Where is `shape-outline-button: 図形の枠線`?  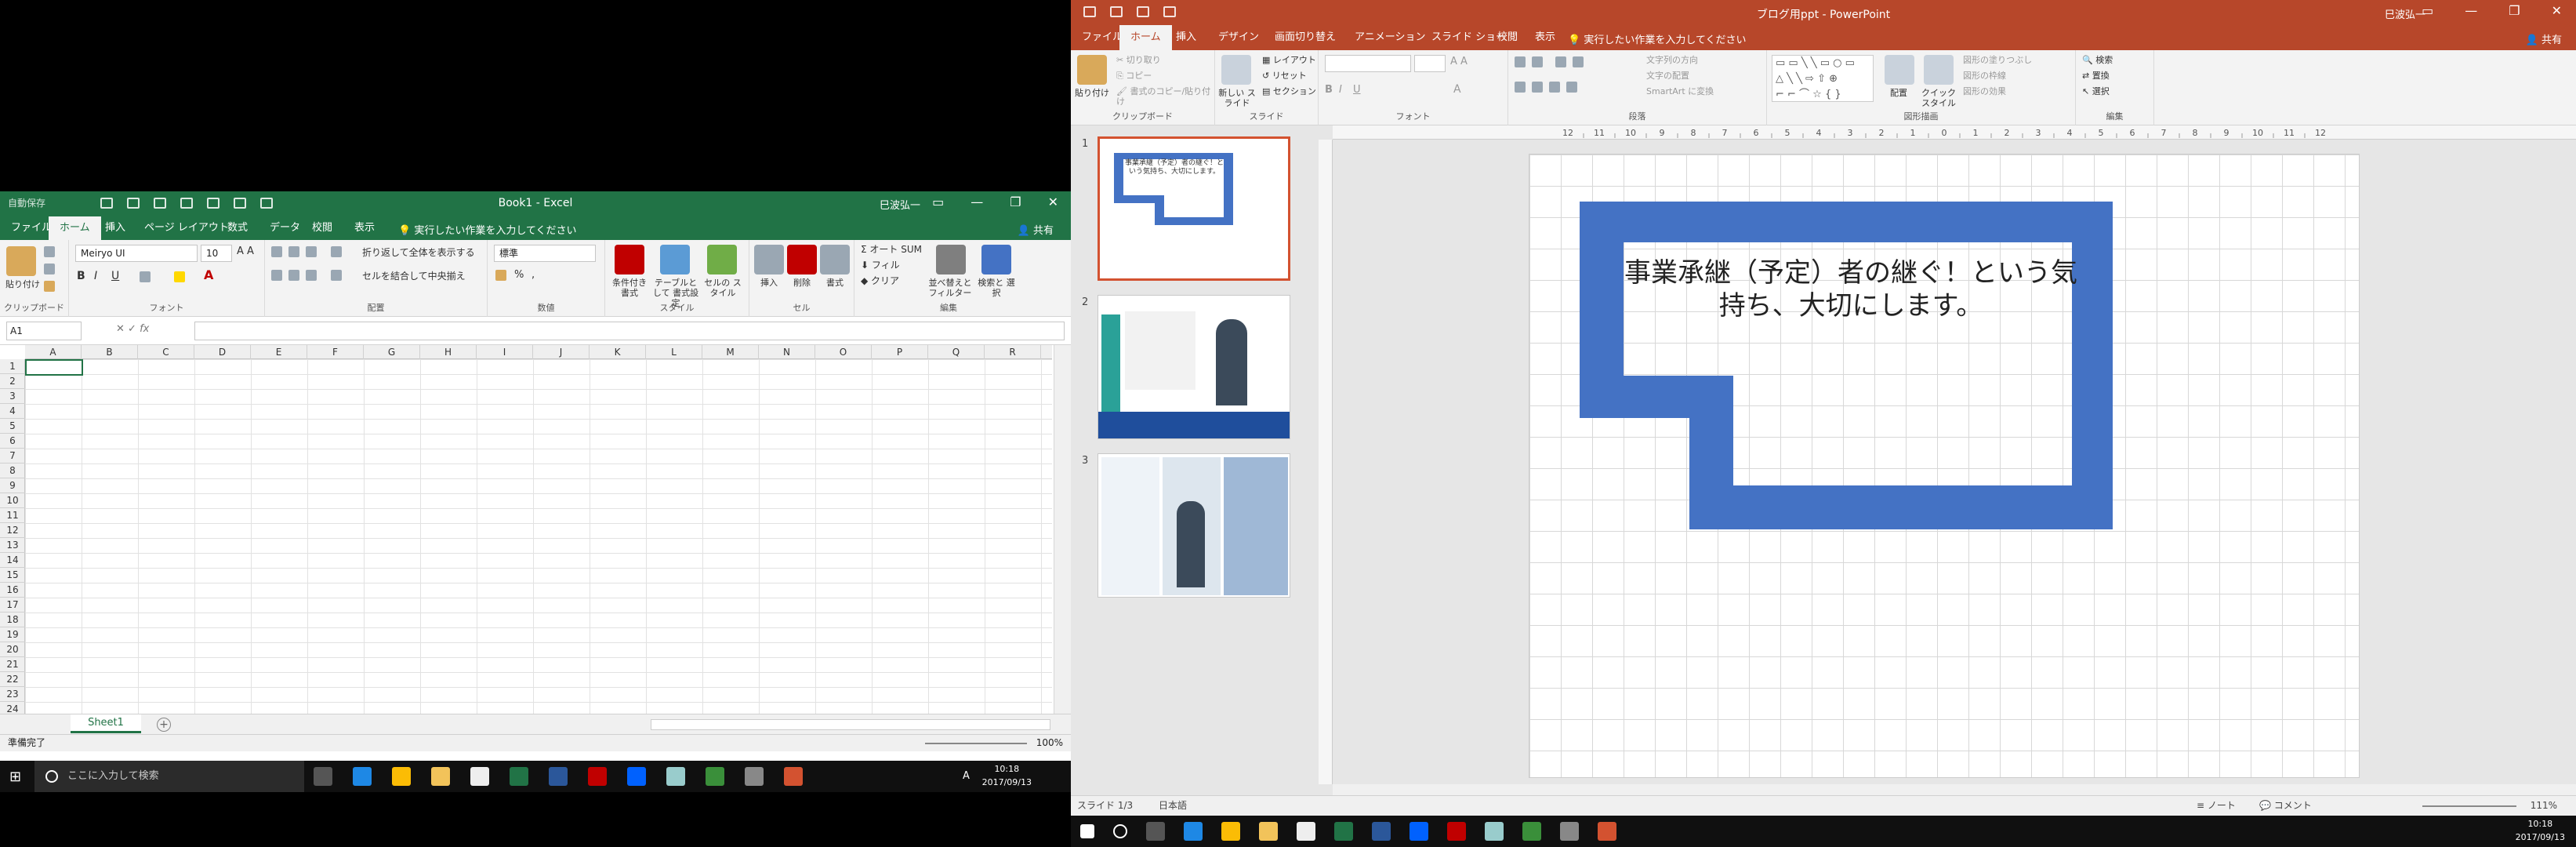 shape-outline-button: 図形の枠線 is located at coordinates (1984, 76).